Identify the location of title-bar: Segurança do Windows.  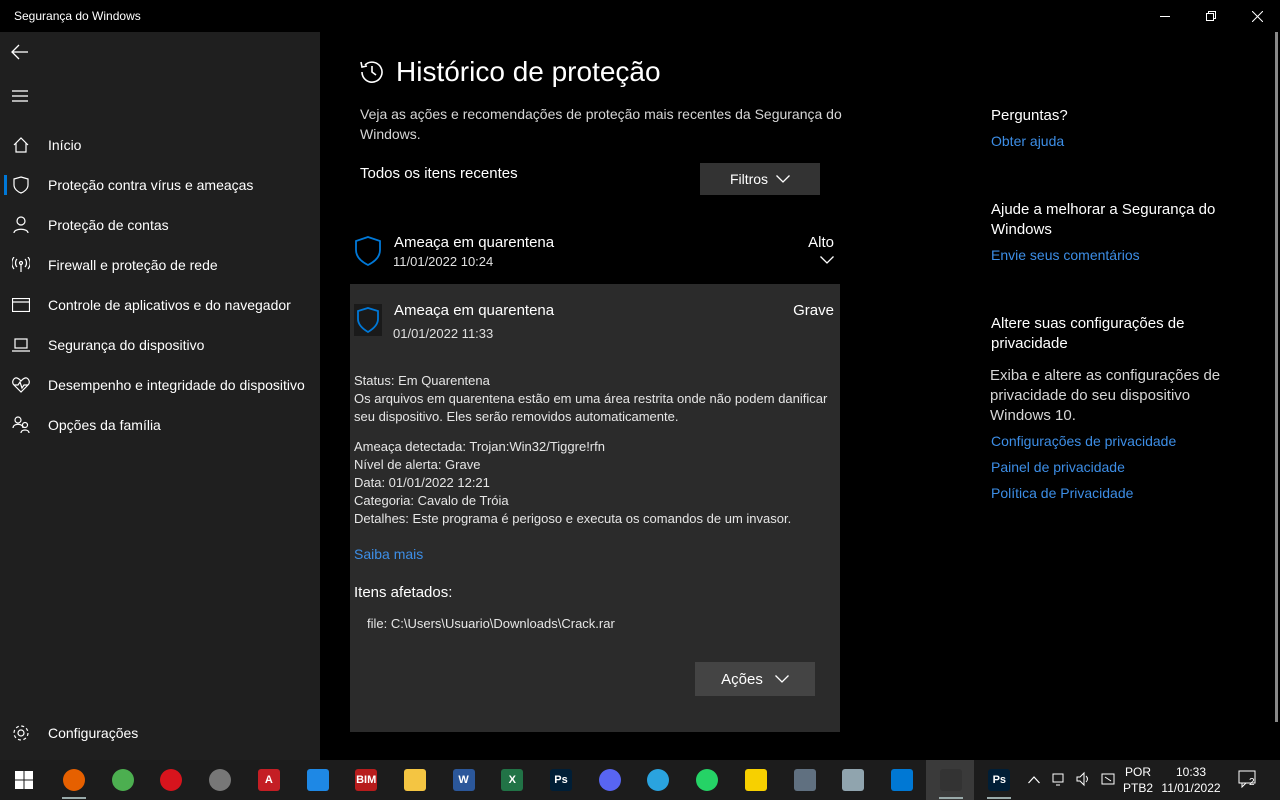
(640, 16).